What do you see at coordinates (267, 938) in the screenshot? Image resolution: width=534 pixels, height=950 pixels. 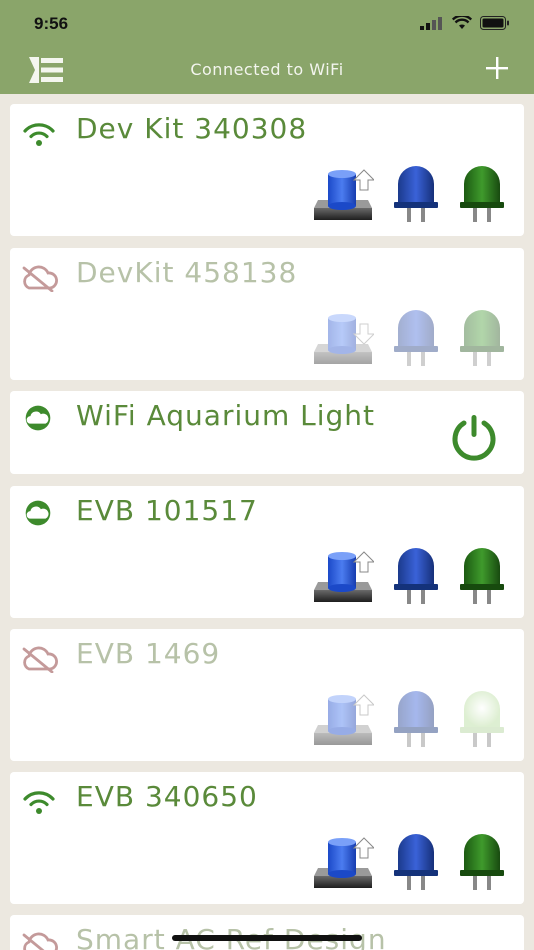 I see `home-indicator` at bounding box center [267, 938].